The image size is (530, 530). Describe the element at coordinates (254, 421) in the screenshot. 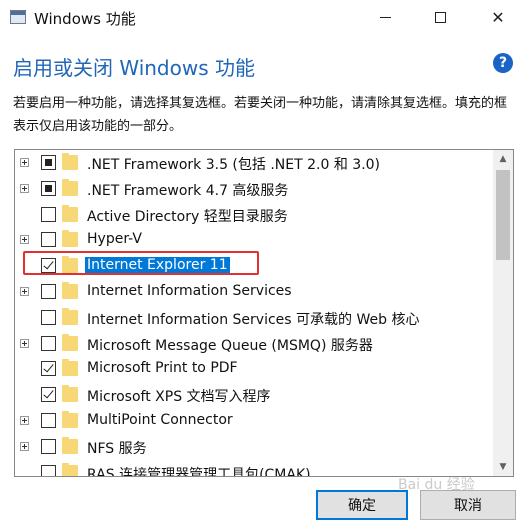

I see `feature-row: MultiPoint Connector` at that location.